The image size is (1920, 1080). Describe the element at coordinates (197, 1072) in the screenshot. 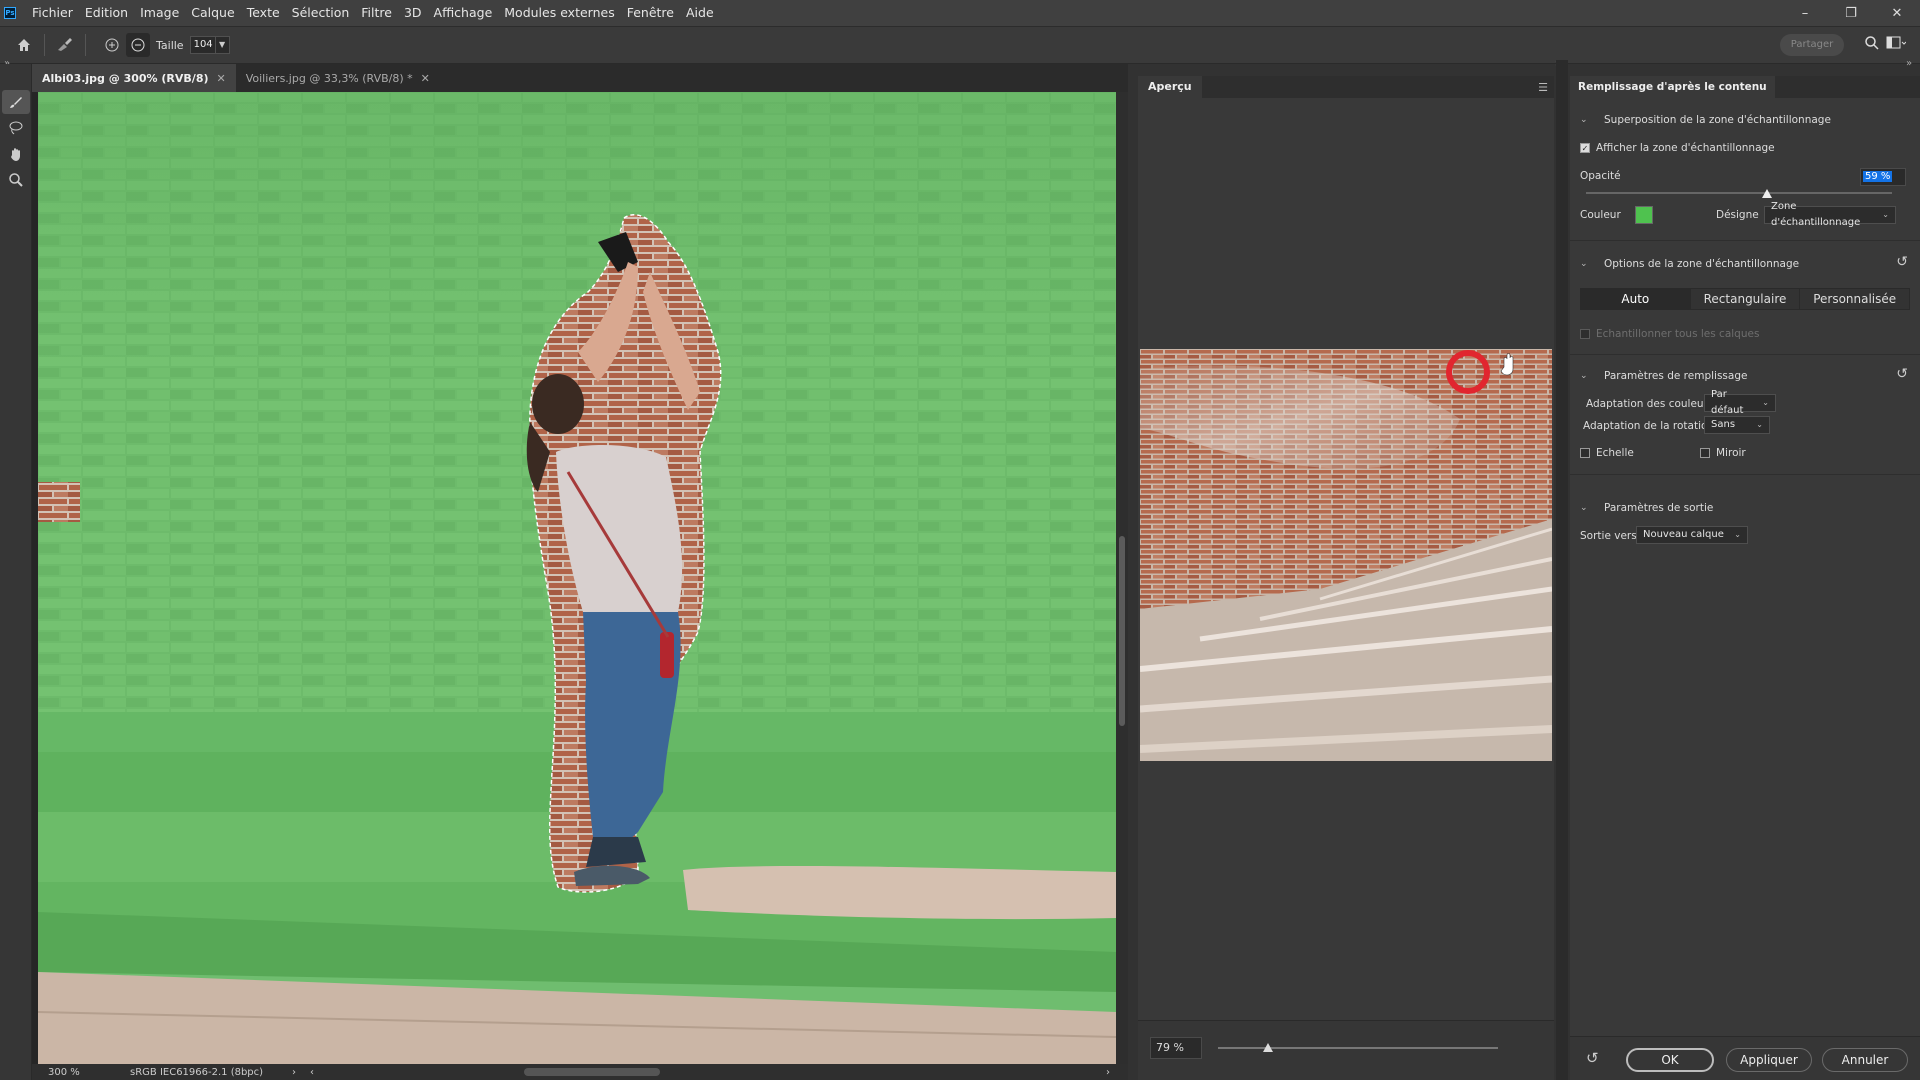

I see `status-profile: sRGB IEC61966-2.1 (8bpc)` at that location.